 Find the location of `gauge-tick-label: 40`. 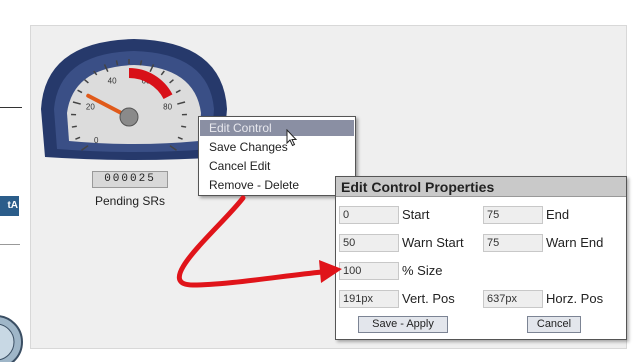

gauge-tick-label: 40 is located at coordinates (112, 81).